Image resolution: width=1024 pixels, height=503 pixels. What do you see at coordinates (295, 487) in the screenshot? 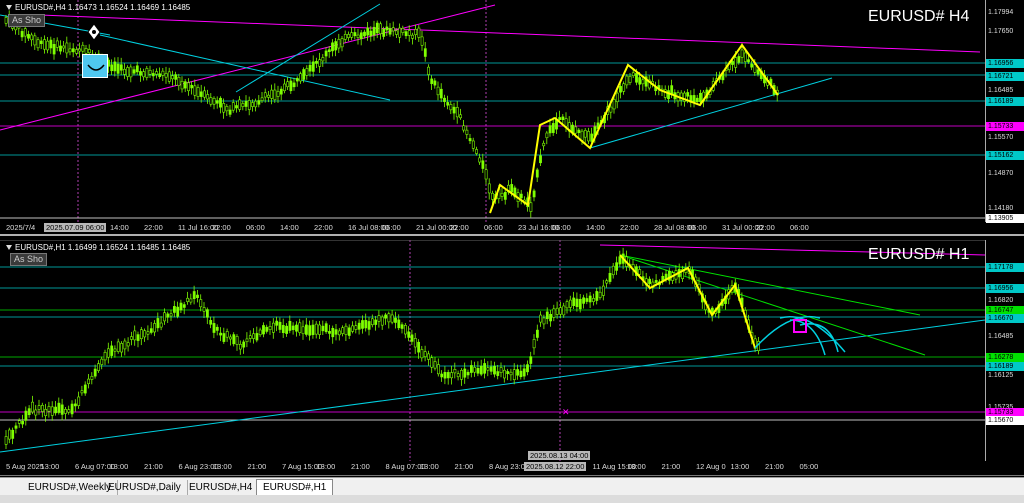
I see `chart-tab: EURUSD#,H1` at bounding box center [295, 487].